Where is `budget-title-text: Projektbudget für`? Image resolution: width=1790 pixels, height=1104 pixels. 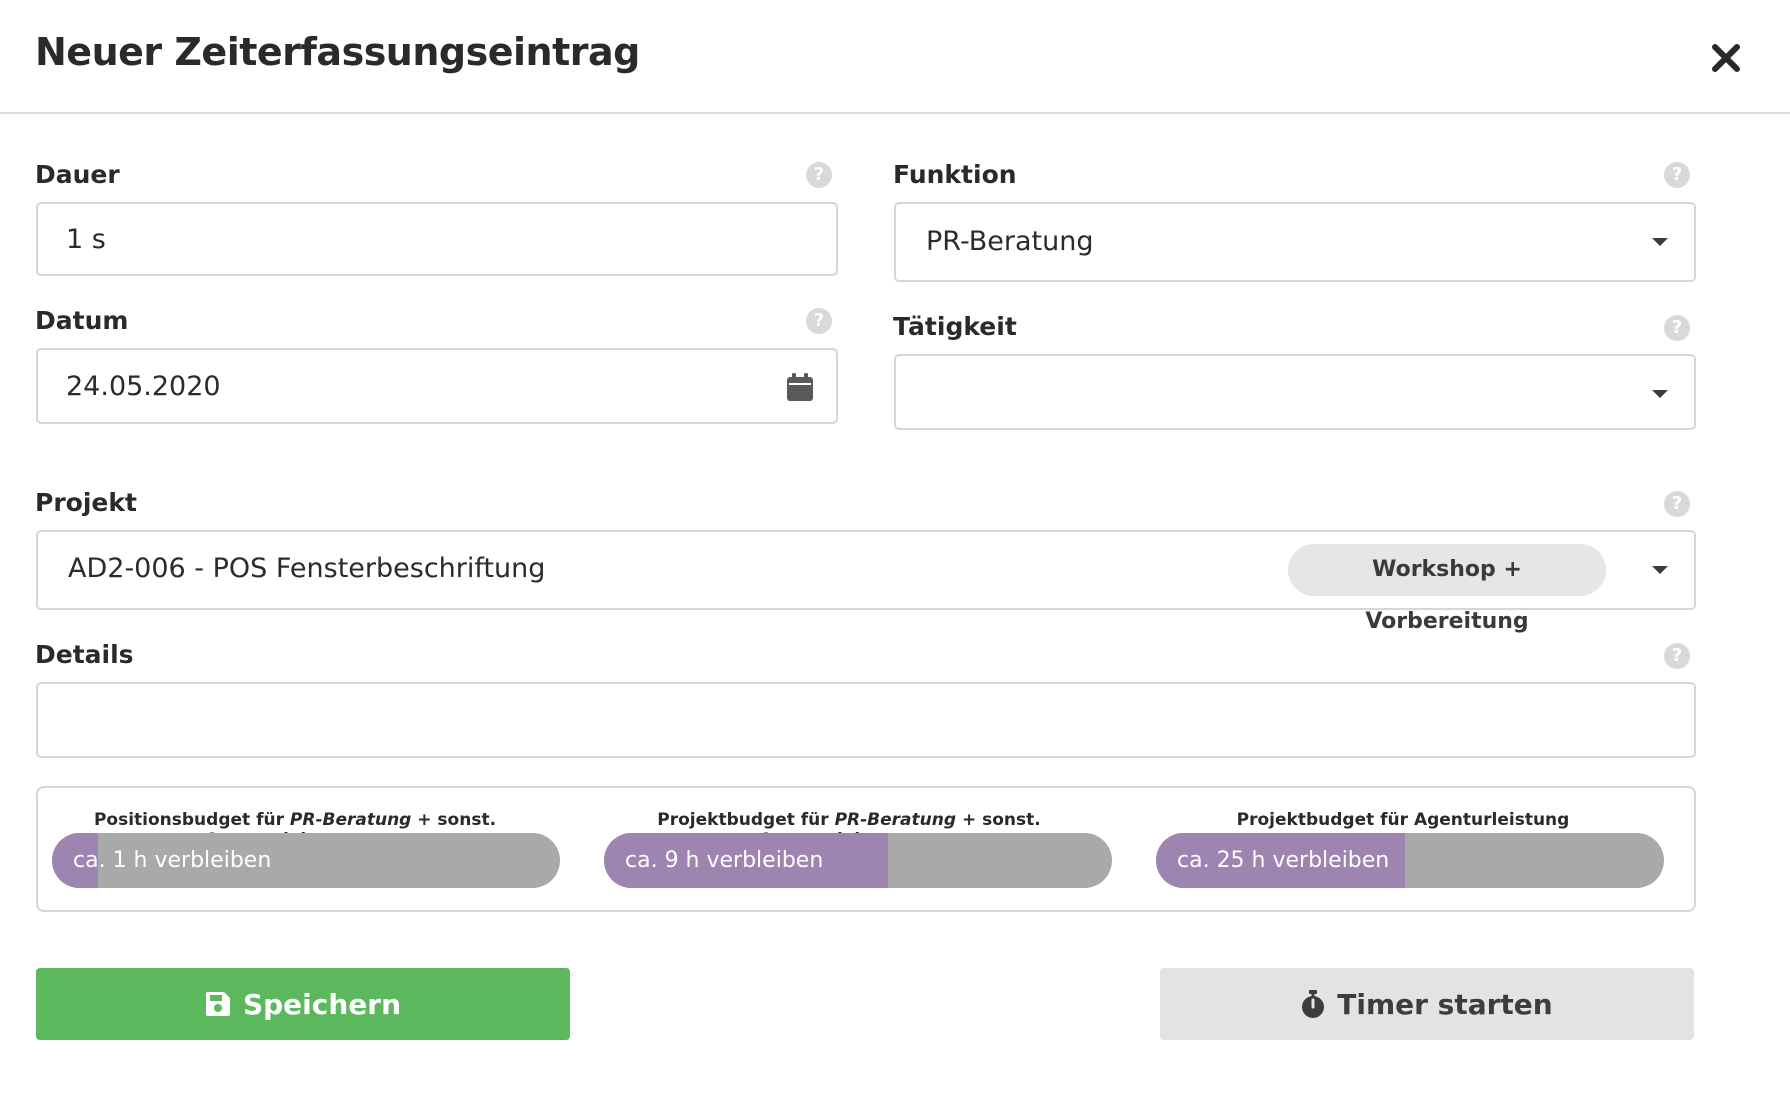 budget-title-text: Projektbudget für is located at coordinates (746, 820).